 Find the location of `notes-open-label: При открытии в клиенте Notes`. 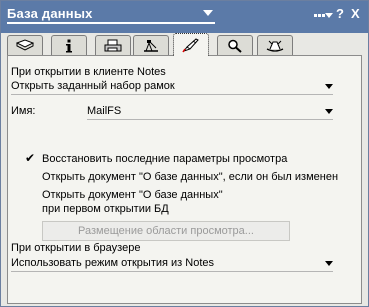

notes-open-label: При открытии в клиенте Notes is located at coordinates (88, 72).